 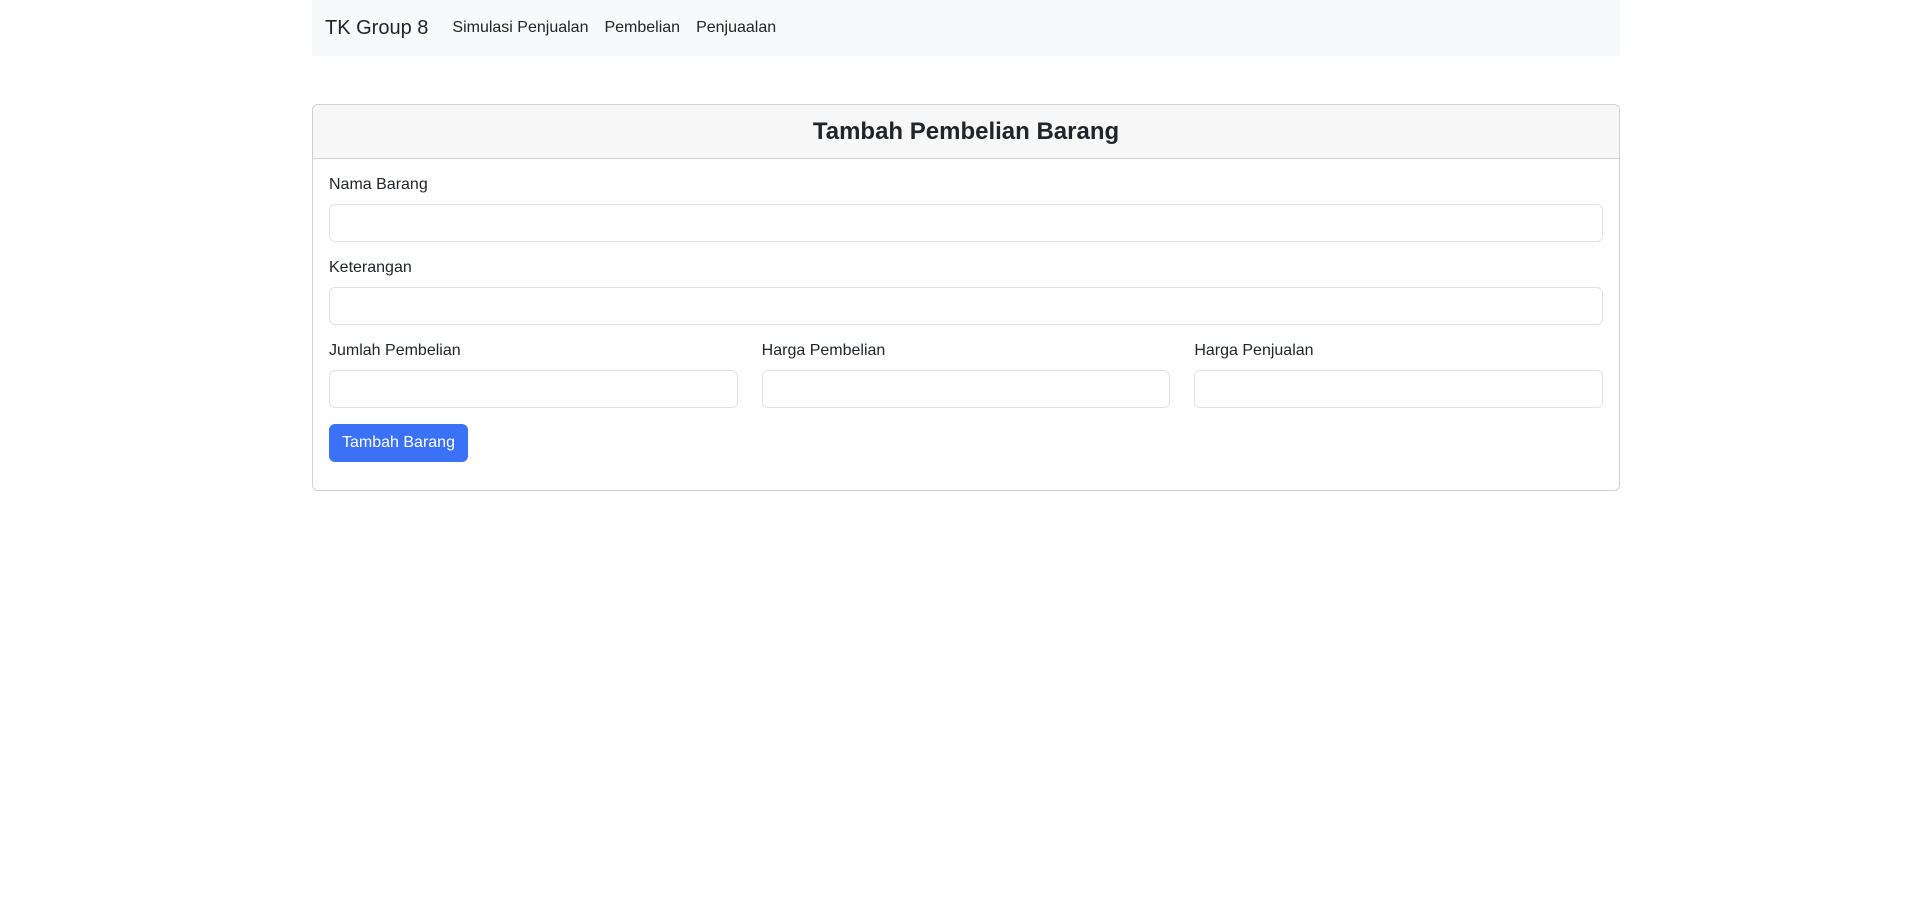 I want to click on field-nama-barang: Nama Barang, so click(x=966, y=208).